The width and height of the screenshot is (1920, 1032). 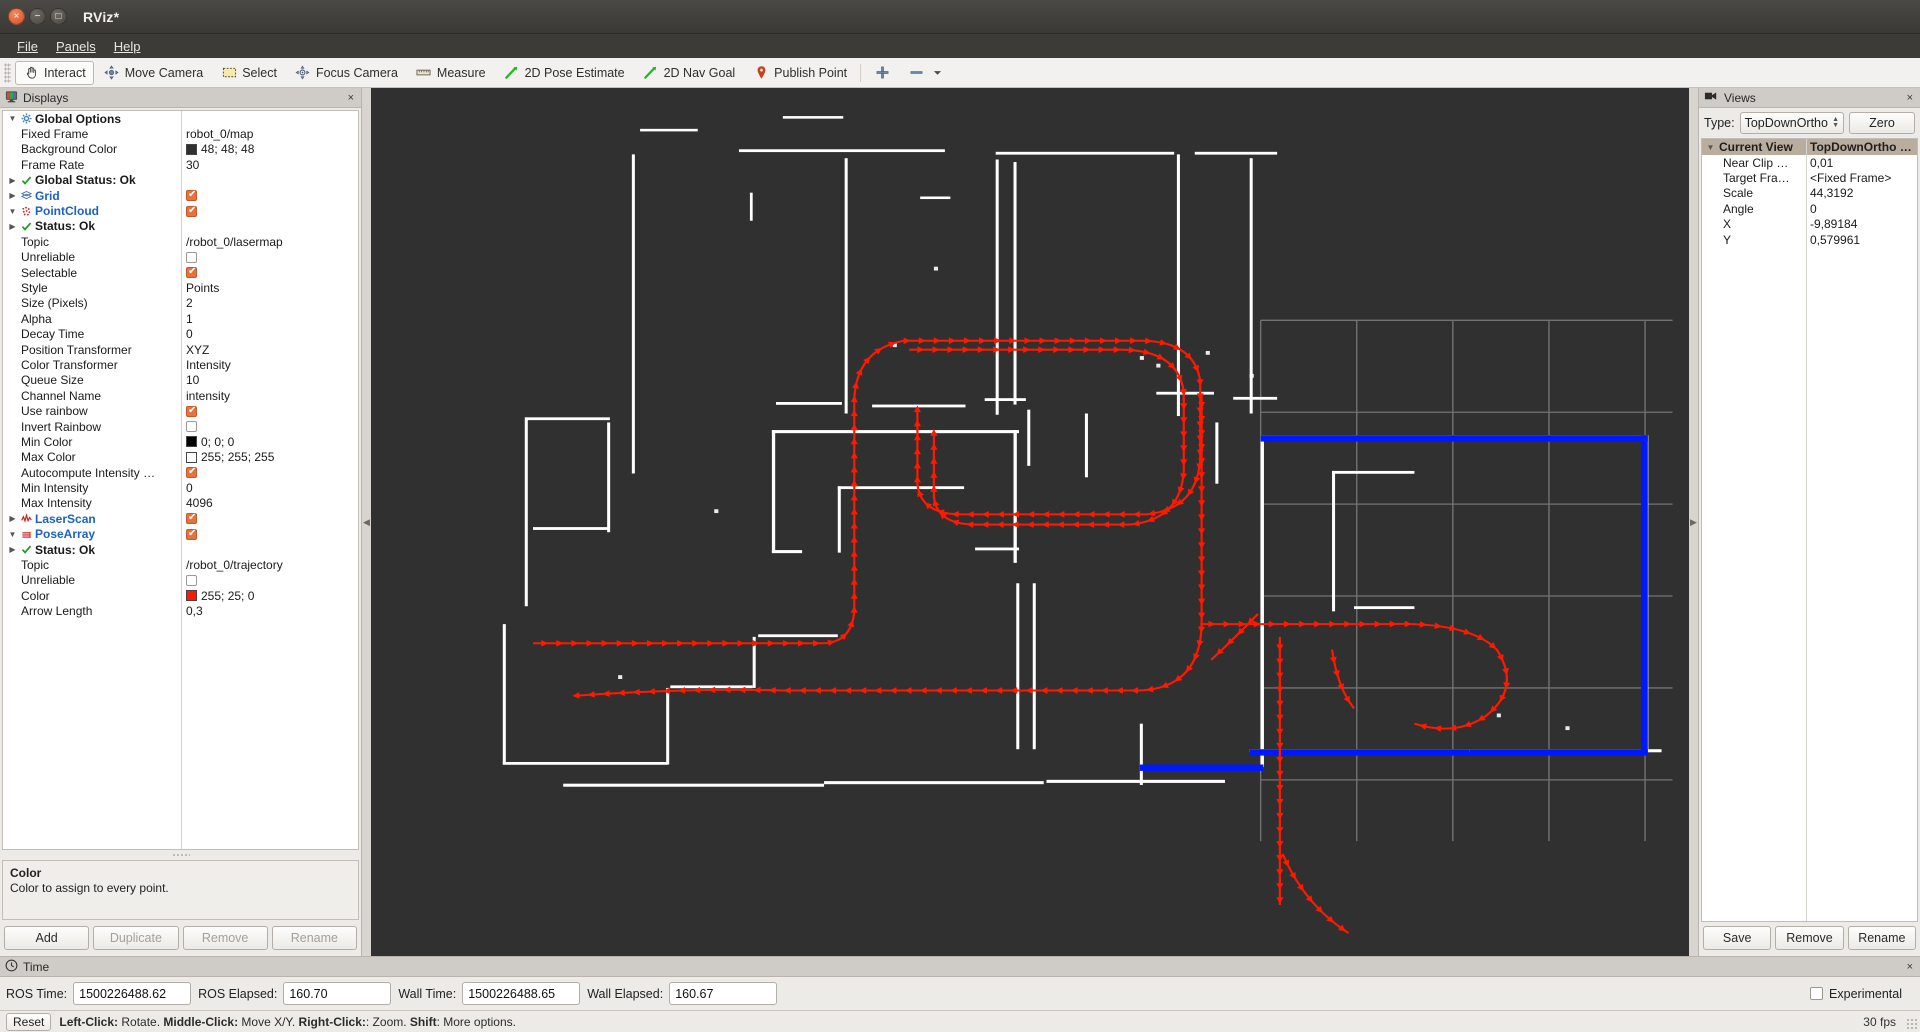 I want to click on display-property-row: Invert Rainbow, so click(x=180, y=426).